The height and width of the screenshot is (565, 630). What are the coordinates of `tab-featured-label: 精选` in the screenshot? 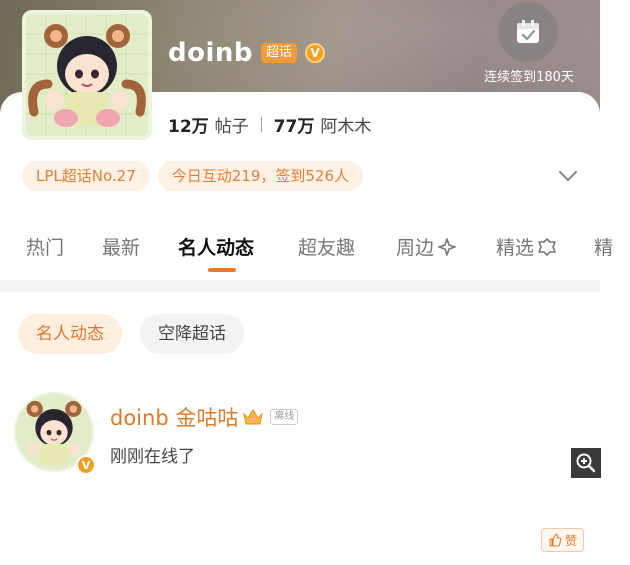 It's located at (515, 248).